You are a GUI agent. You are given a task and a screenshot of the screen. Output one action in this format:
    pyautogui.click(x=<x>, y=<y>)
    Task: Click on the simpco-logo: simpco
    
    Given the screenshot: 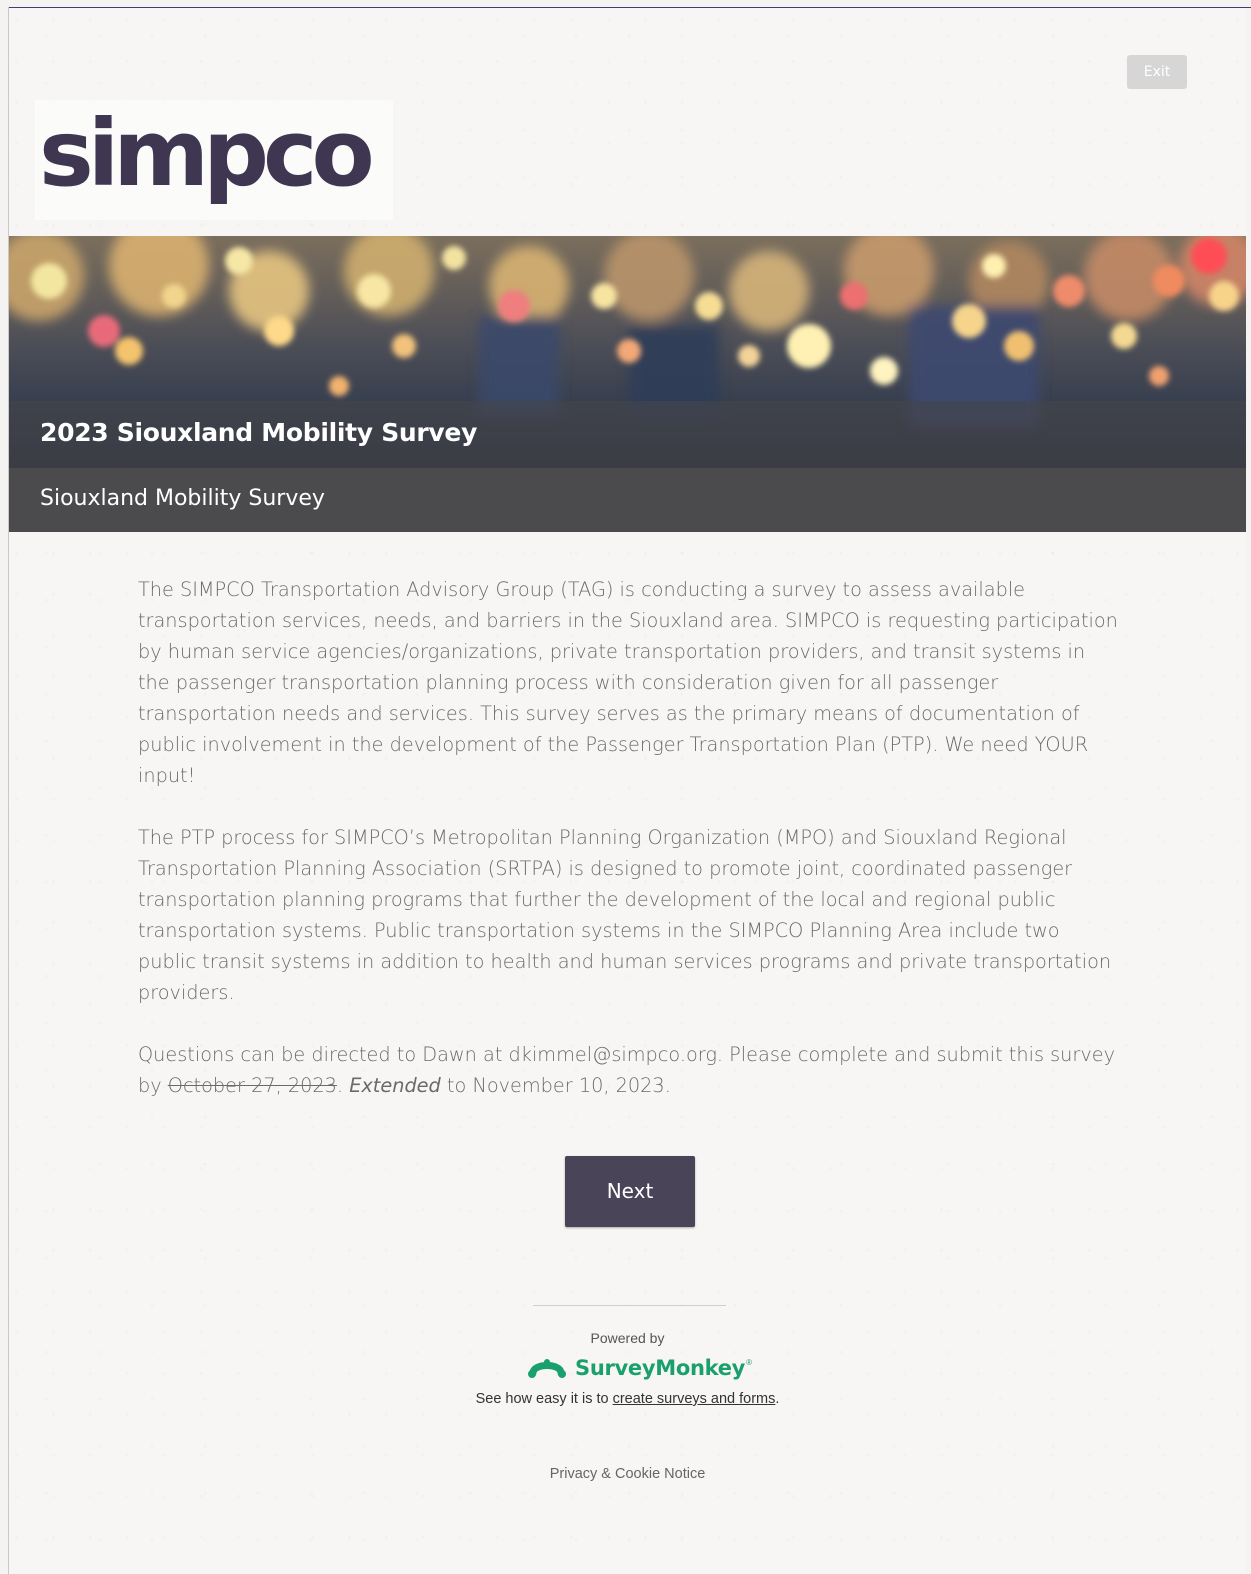 What is the action you would take?
    pyautogui.click(x=214, y=160)
    